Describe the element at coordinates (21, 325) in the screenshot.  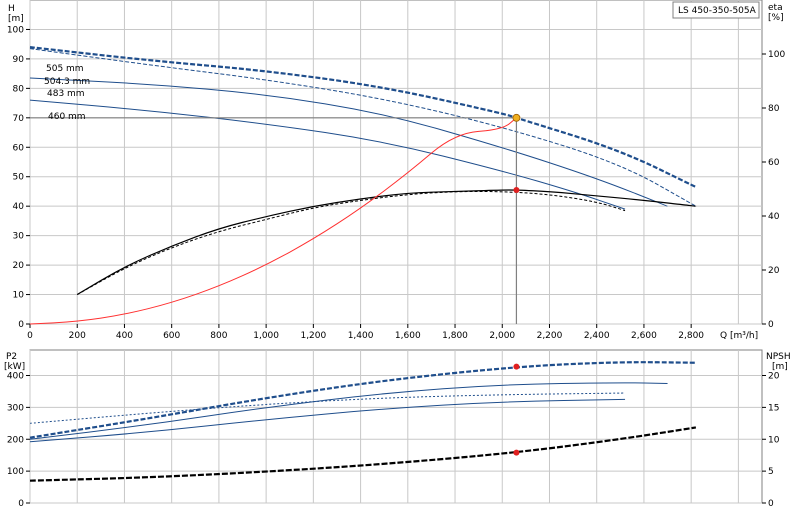
I see `upper-ytick-label-0: 0` at that location.